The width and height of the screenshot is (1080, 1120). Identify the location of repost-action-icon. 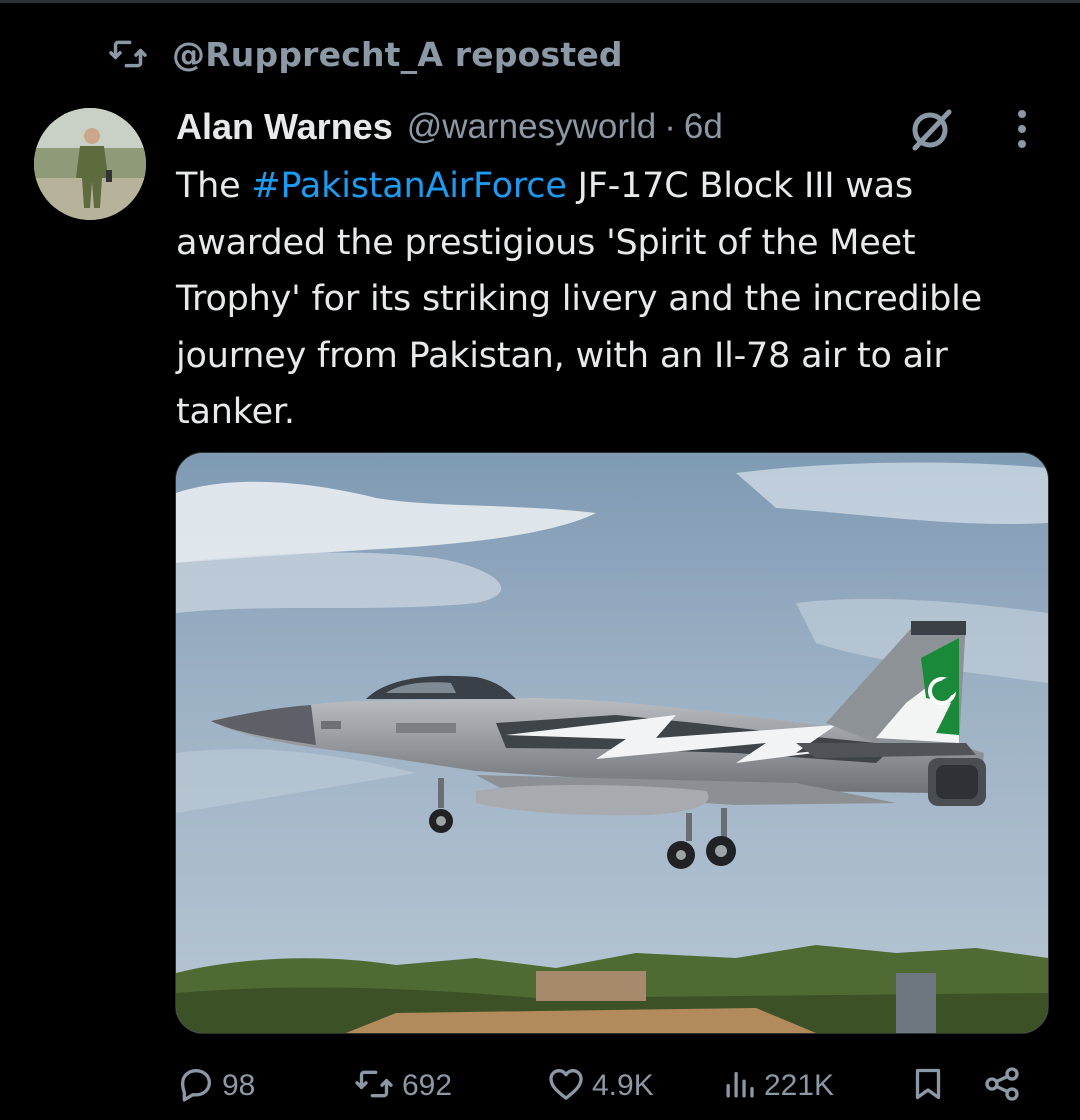
(374, 1086).